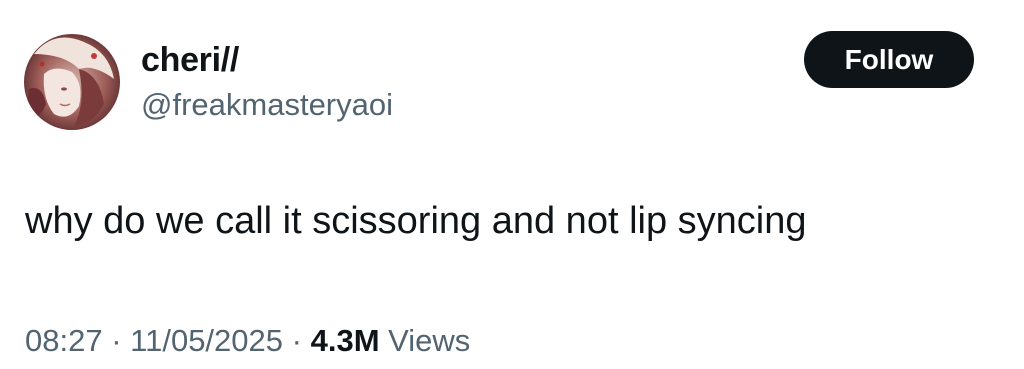 The width and height of the screenshot is (1024, 369). I want to click on views-count: 4.3M, so click(345, 340).